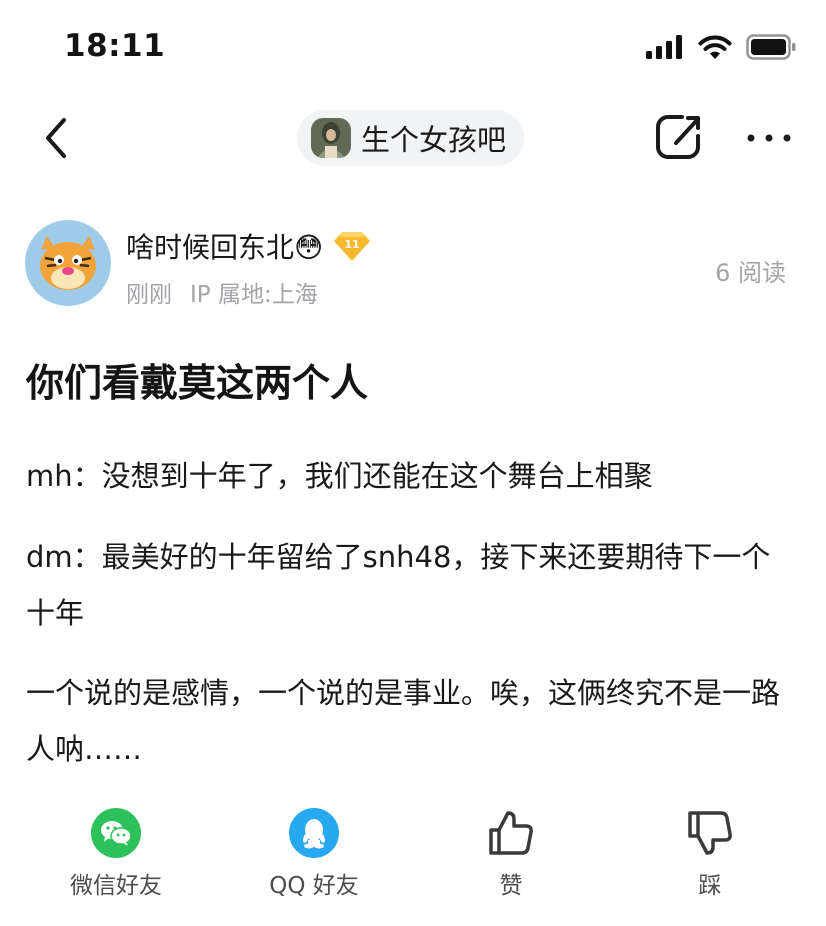  I want to click on status-icons, so click(721, 47).